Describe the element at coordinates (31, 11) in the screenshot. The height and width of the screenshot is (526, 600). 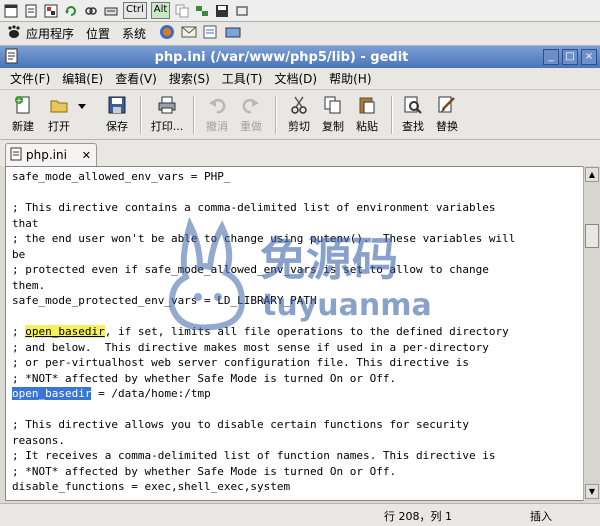
I see `document-icon` at that location.